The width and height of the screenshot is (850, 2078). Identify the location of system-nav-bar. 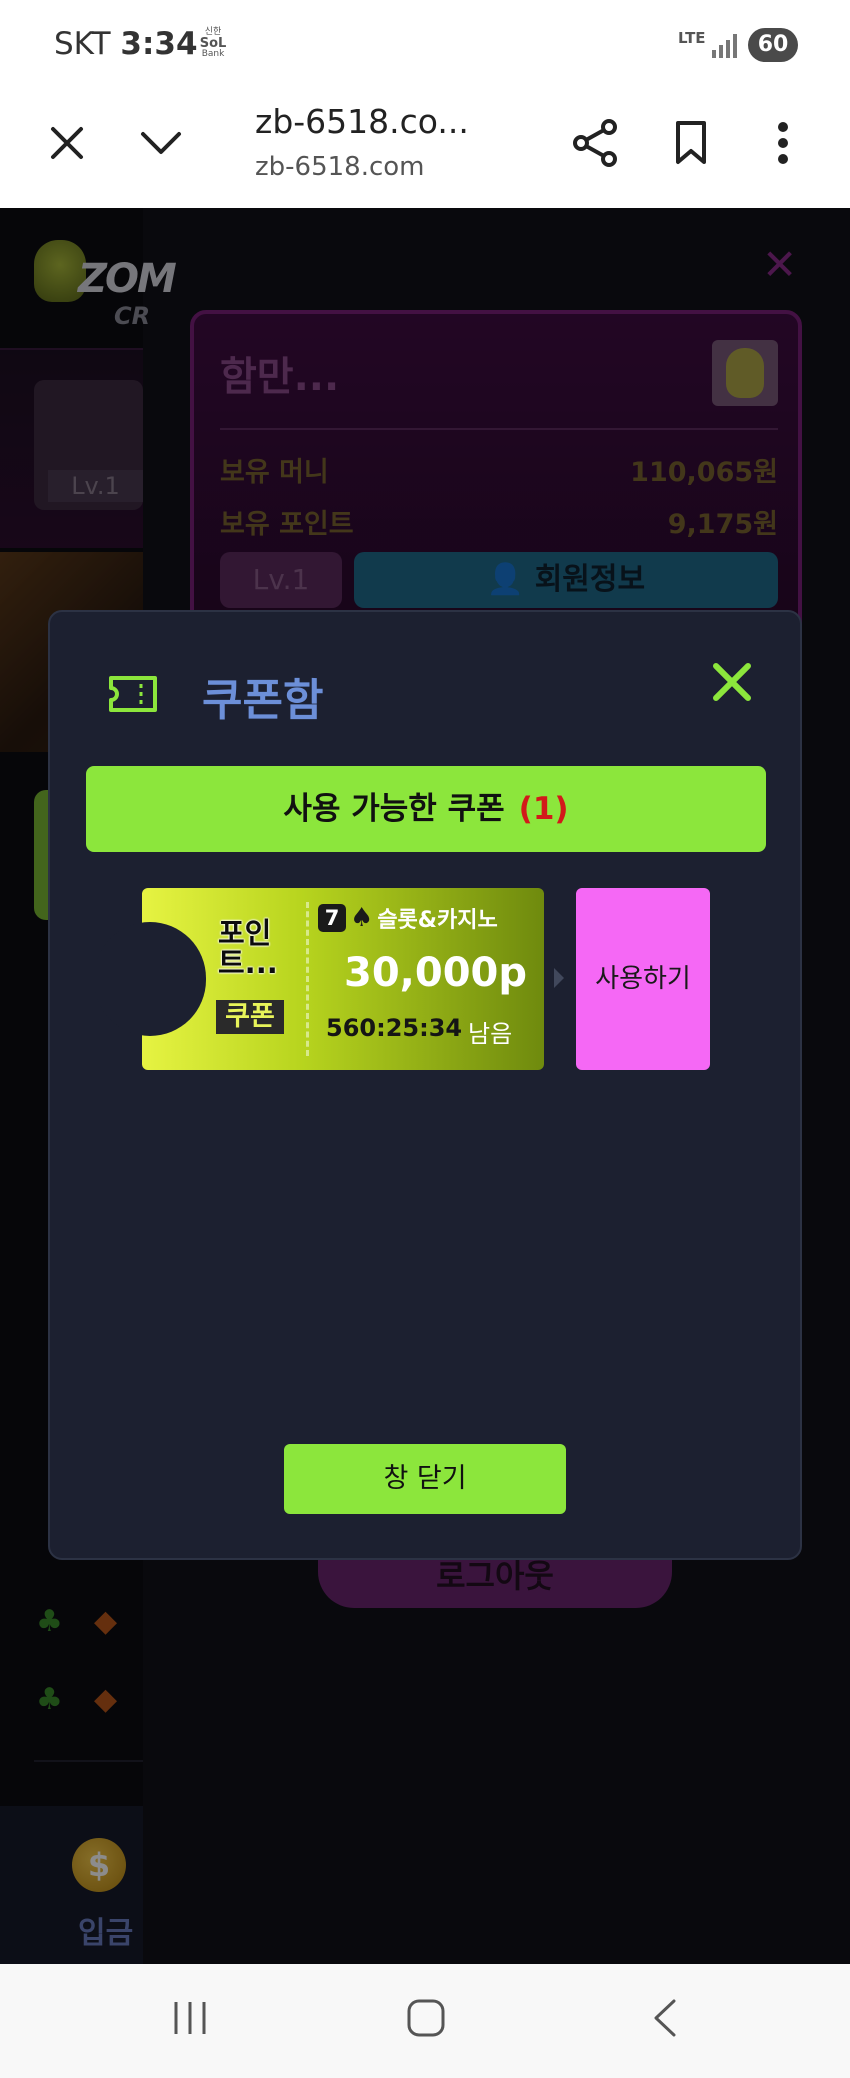
(425, 2021).